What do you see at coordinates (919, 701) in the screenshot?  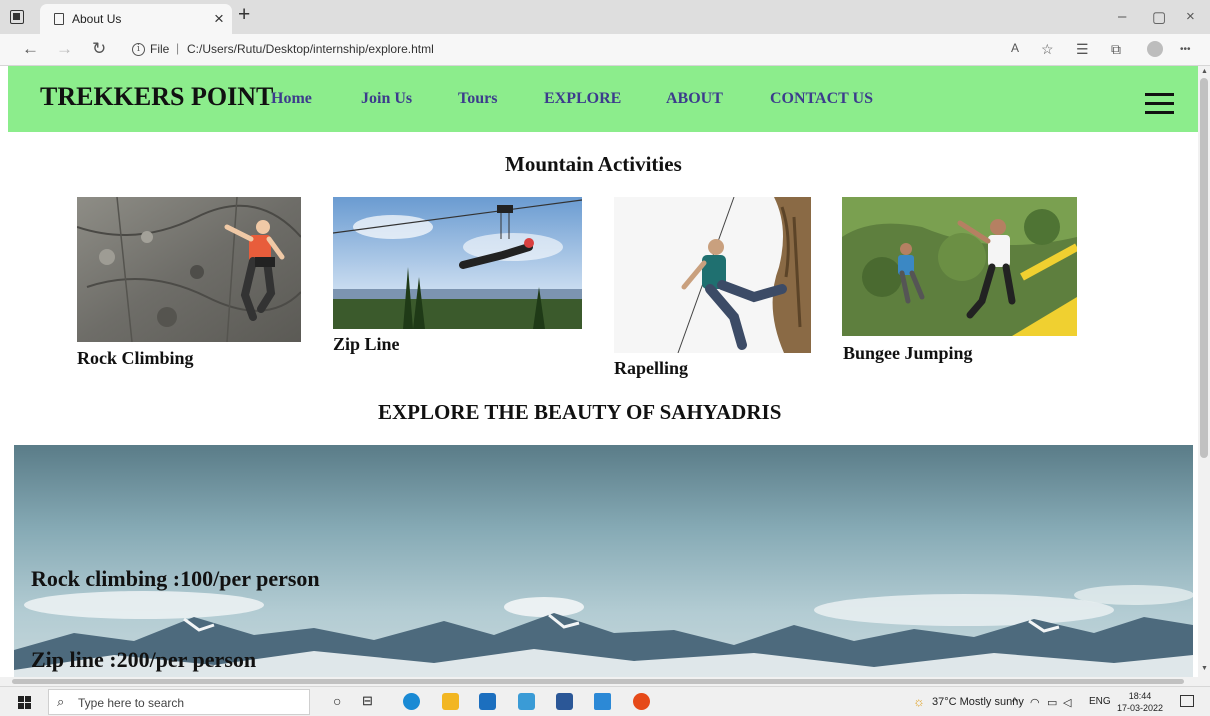 I see `weather-icon: ☼` at bounding box center [919, 701].